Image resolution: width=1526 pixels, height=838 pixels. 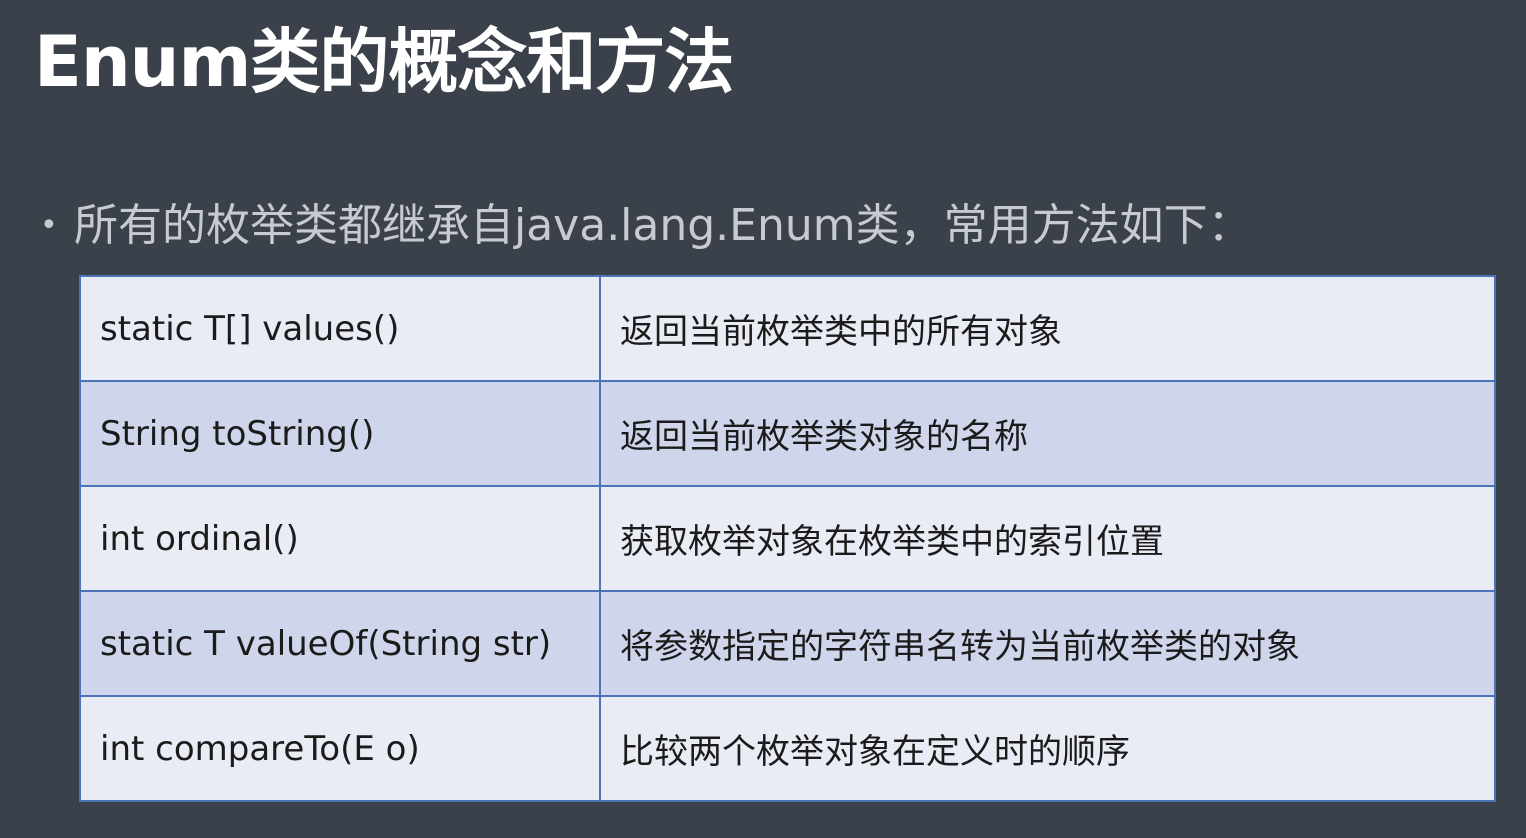 I want to click on method-description: 返回当前枚举类对象的名称, so click(x=1047, y=433).